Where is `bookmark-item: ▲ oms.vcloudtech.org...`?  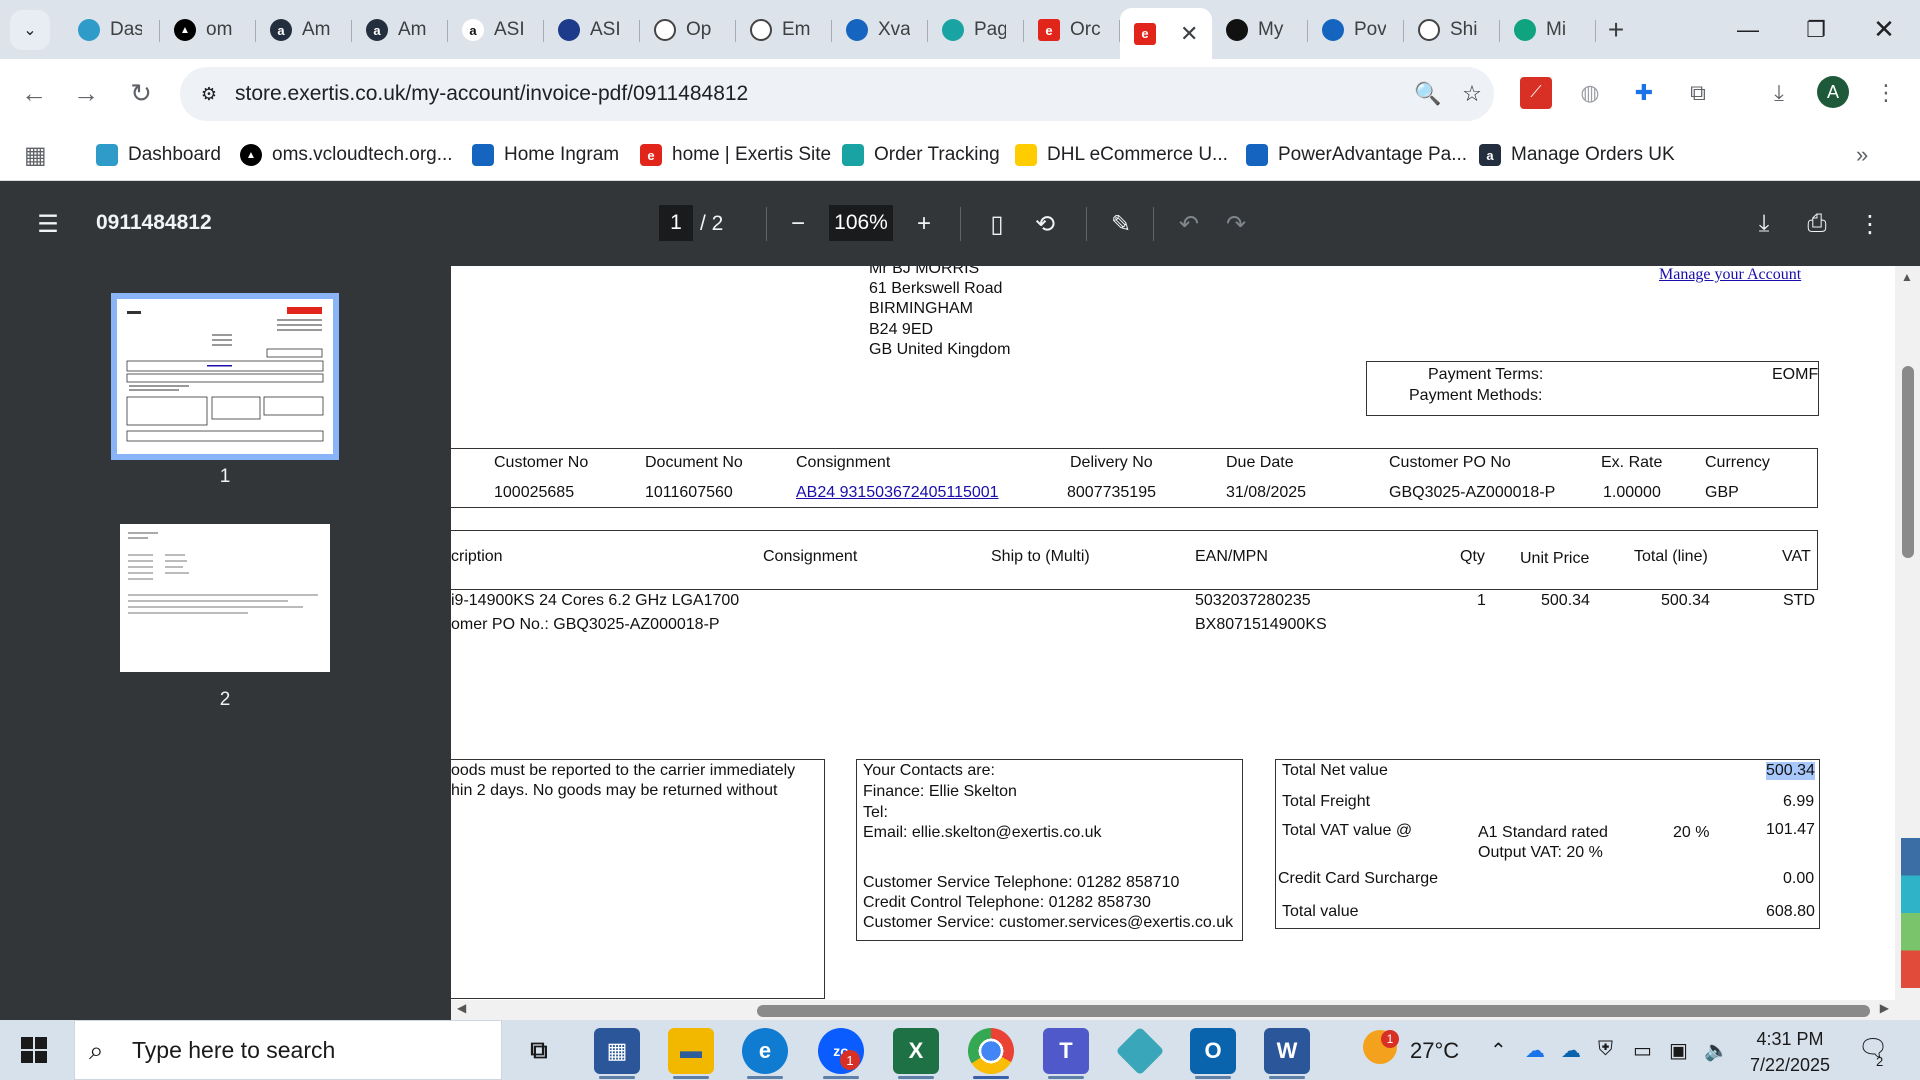
bookmark-item: ▲ oms.vcloudtech.org... is located at coordinates (346, 155).